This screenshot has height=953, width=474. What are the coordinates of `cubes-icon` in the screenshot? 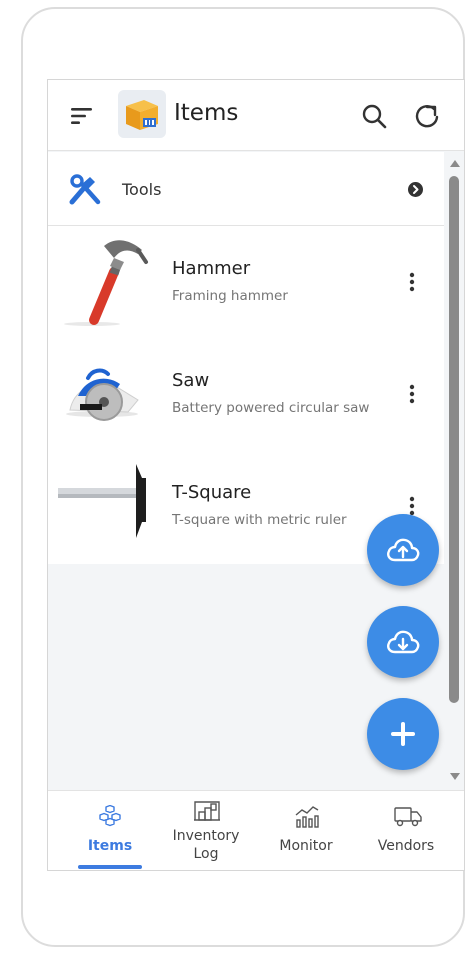 It's located at (110, 816).